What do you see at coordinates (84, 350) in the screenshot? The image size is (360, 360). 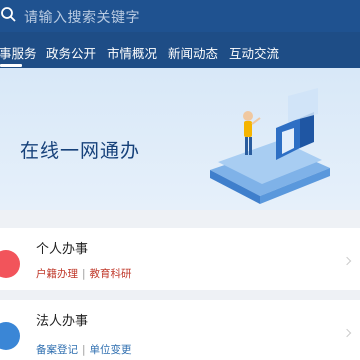 I see `card-tags: 备案登记 | 单位变更` at bounding box center [84, 350].